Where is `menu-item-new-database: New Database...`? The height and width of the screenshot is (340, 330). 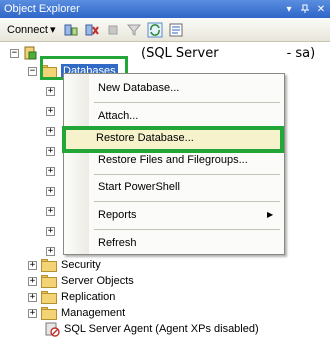
menu-item-new-database: New Database... is located at coordinates (138, 88).